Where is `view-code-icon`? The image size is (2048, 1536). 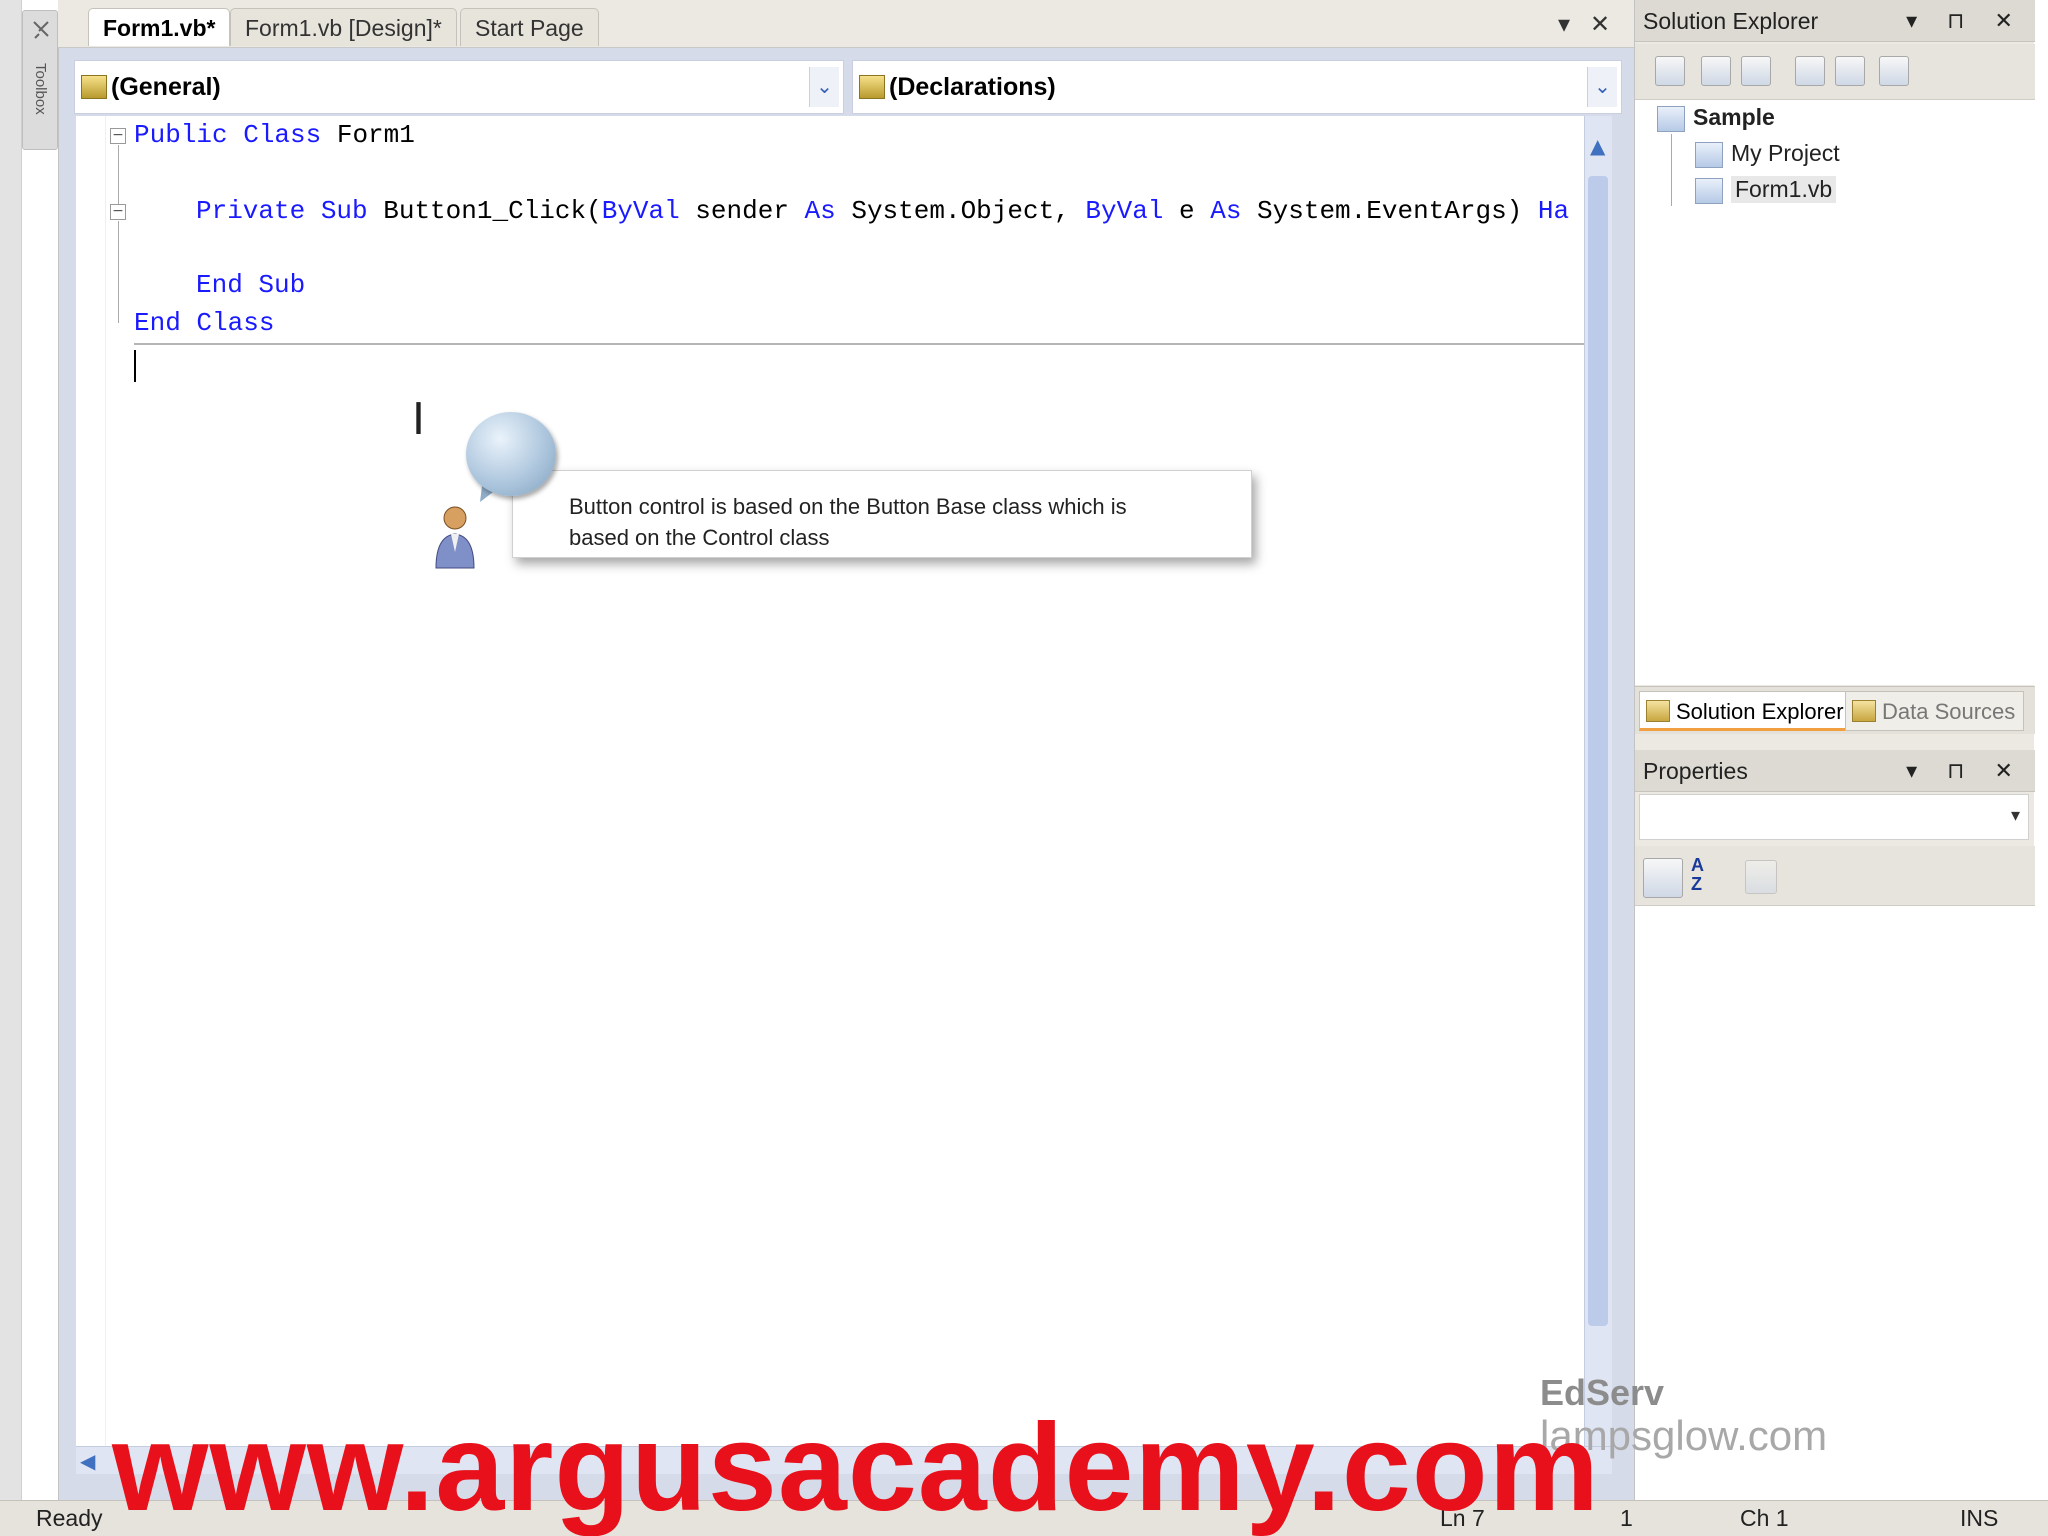 view-code-icon is located at coordinates (1810, 71).